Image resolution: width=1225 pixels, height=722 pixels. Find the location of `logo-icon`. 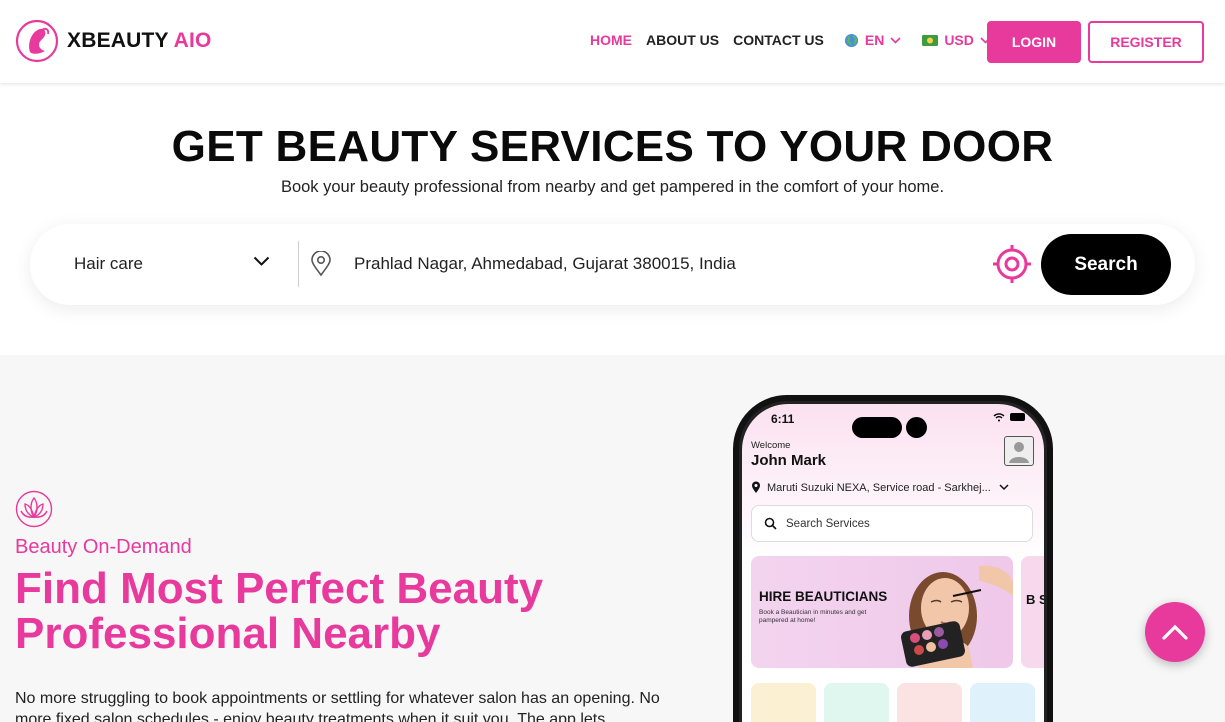

logo-icon is located at coordinates (37, 41).